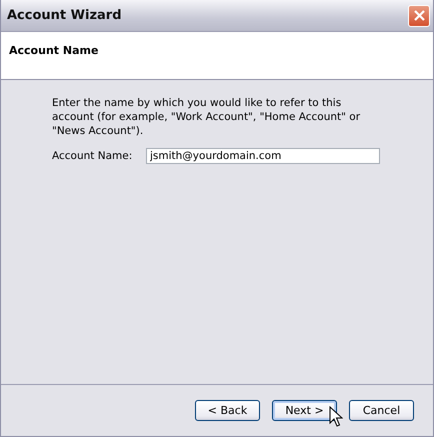 Image resolution: width=434 pixels, height=437 pixels. Describe the element at coordinates (93, 156) in the screenshot. I see `field-label: Account Name:` at that location.